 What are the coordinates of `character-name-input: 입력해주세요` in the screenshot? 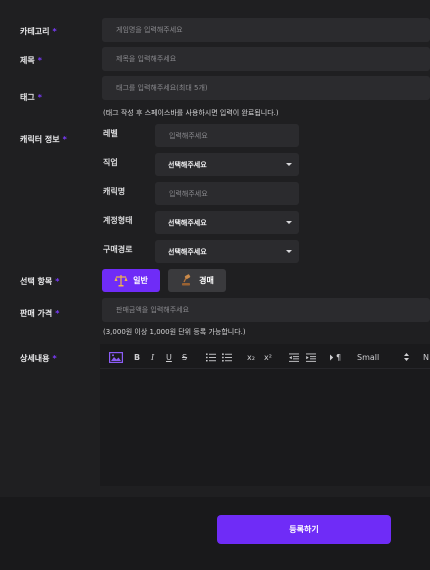 It's located at (227, 193).